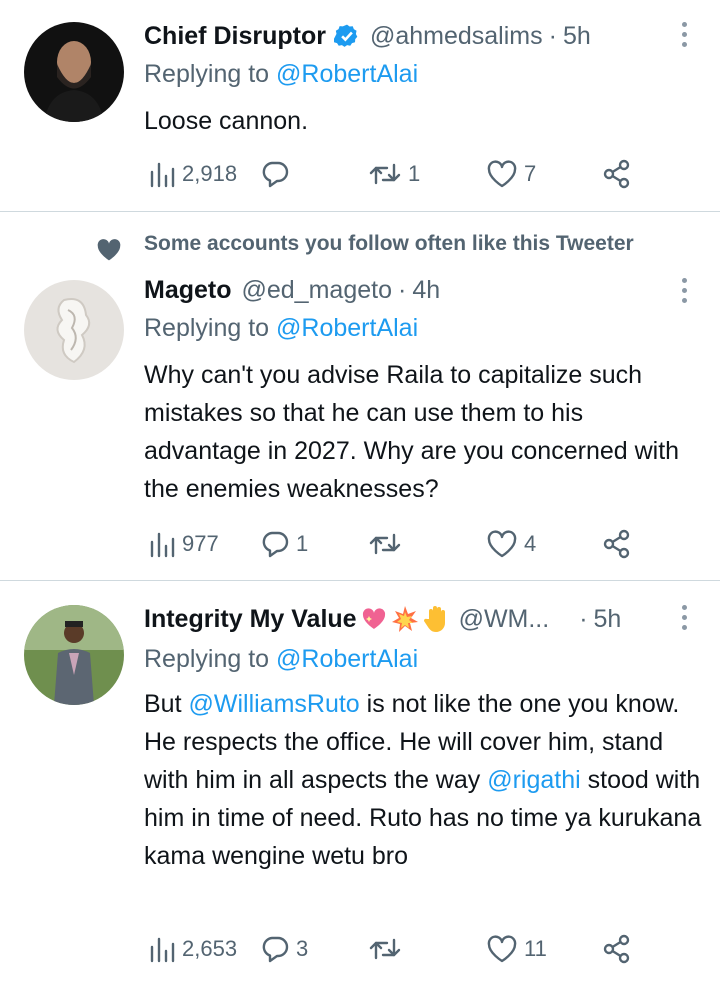 This screenshot has height=981, width=720. I want to click on action-bar: 977 1 4, so click(390, 544).